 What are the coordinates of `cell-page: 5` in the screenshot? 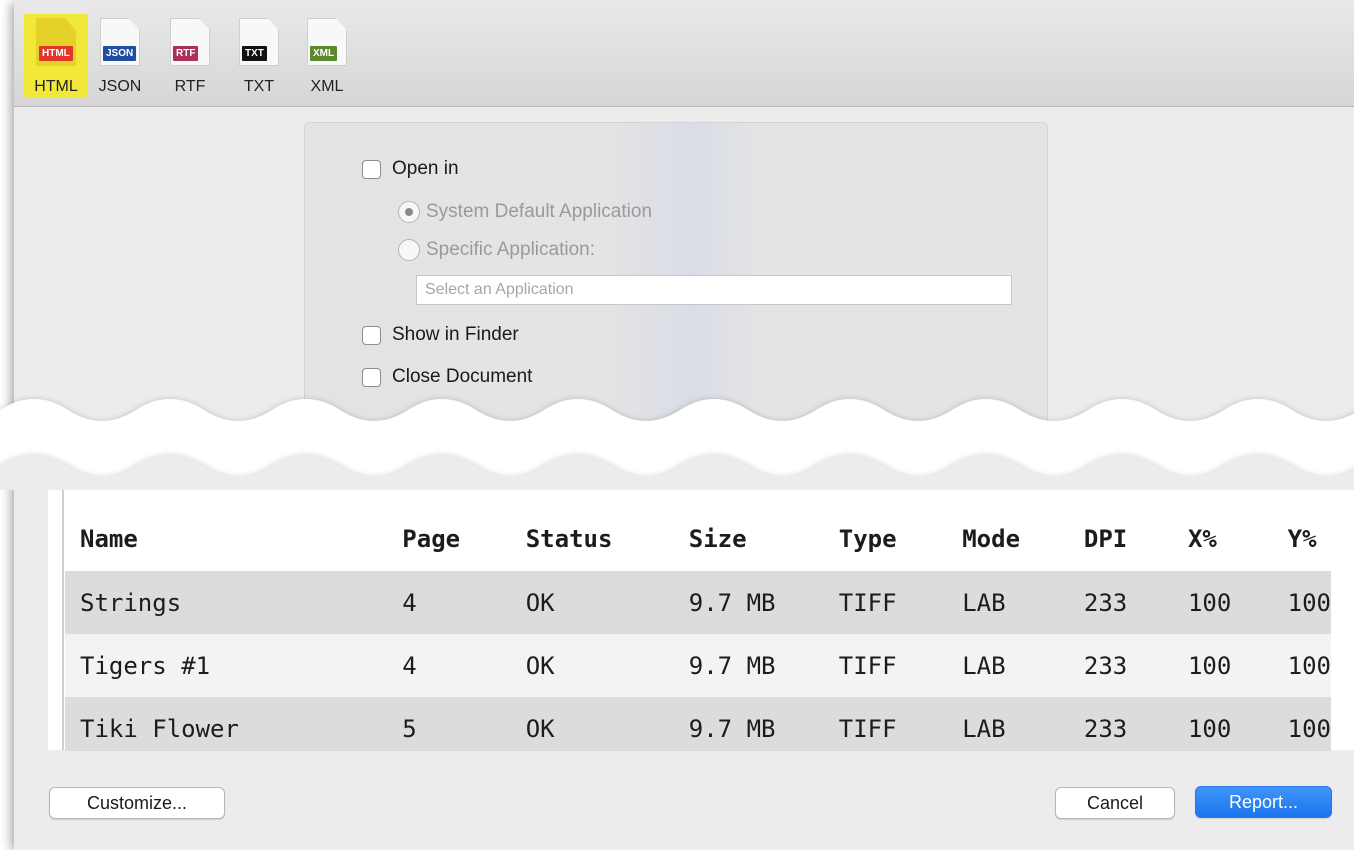 It's located at (449, 724).